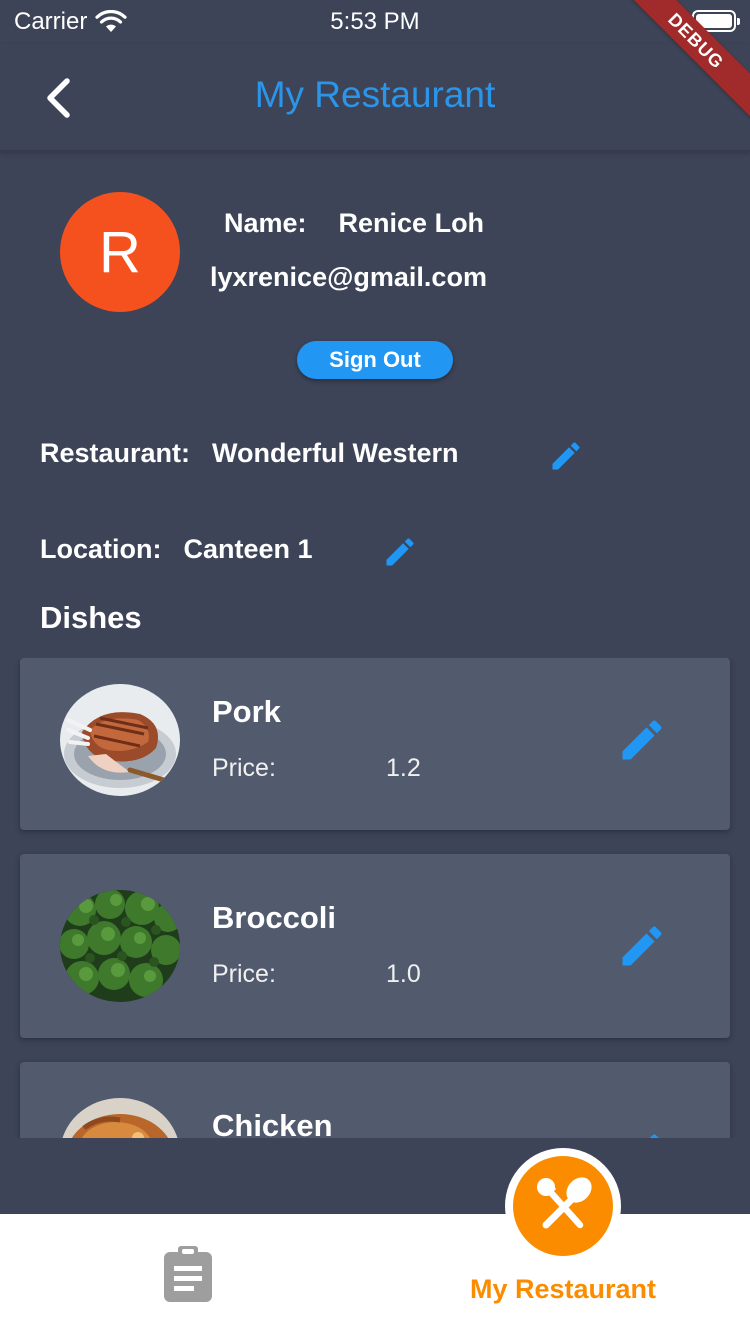 This screenshot has height=1334, width=750. I want to click on edit-restaurant-button, so click(566, 456).